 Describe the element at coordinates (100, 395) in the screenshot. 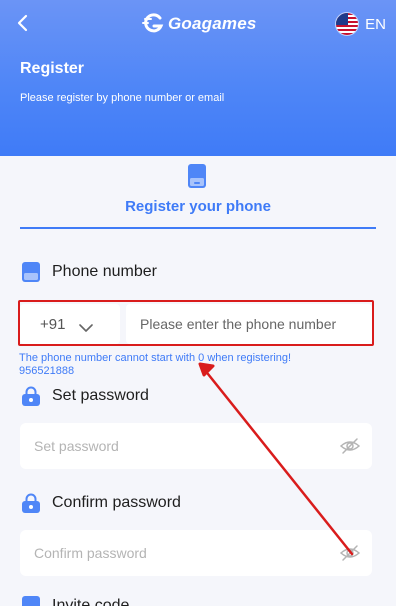

I see `set-password-label-text: Set password` at that location.